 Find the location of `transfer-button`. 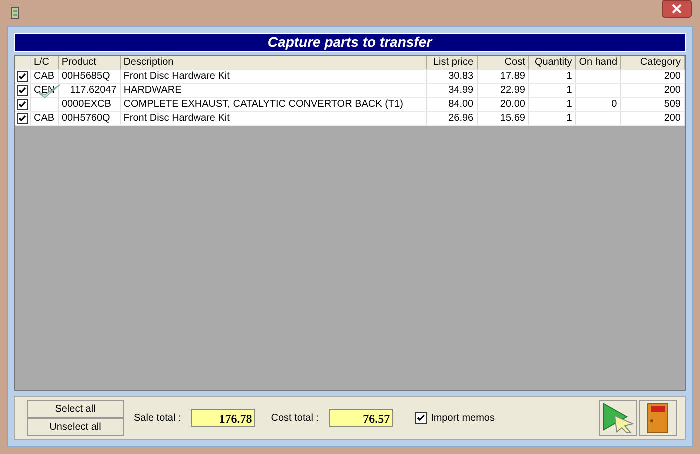

transfer-button is located at coordinates (618, 418).